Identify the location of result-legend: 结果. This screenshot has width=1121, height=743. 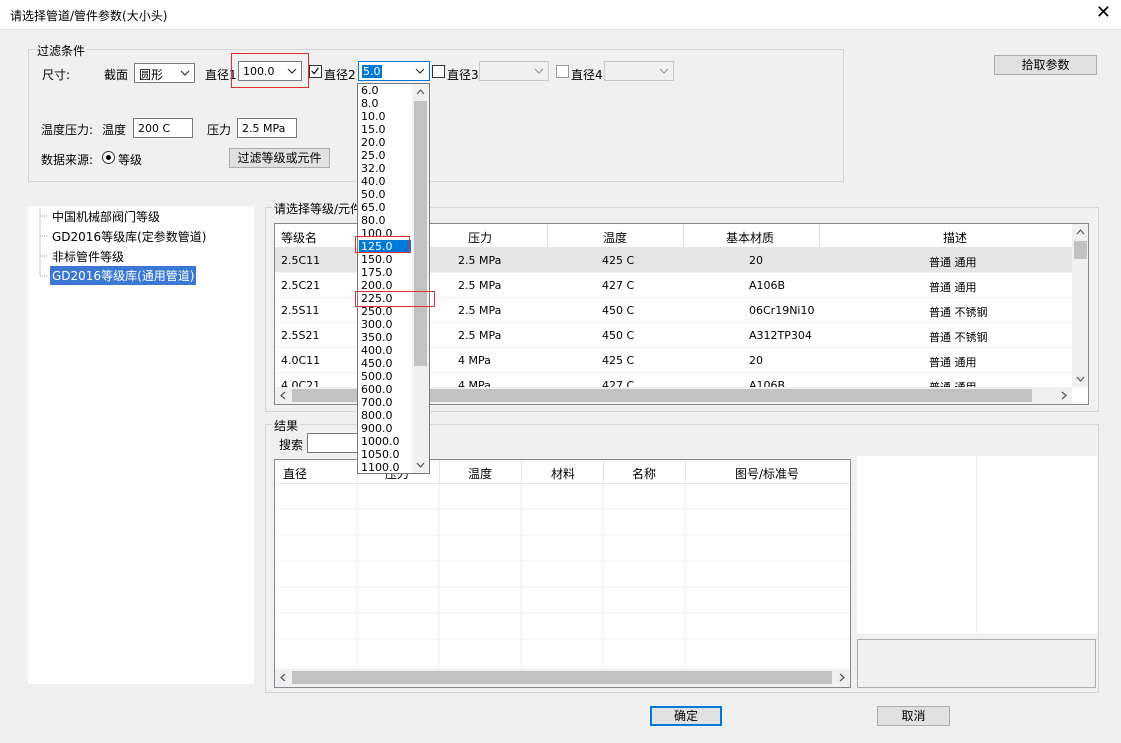
(286, 425).